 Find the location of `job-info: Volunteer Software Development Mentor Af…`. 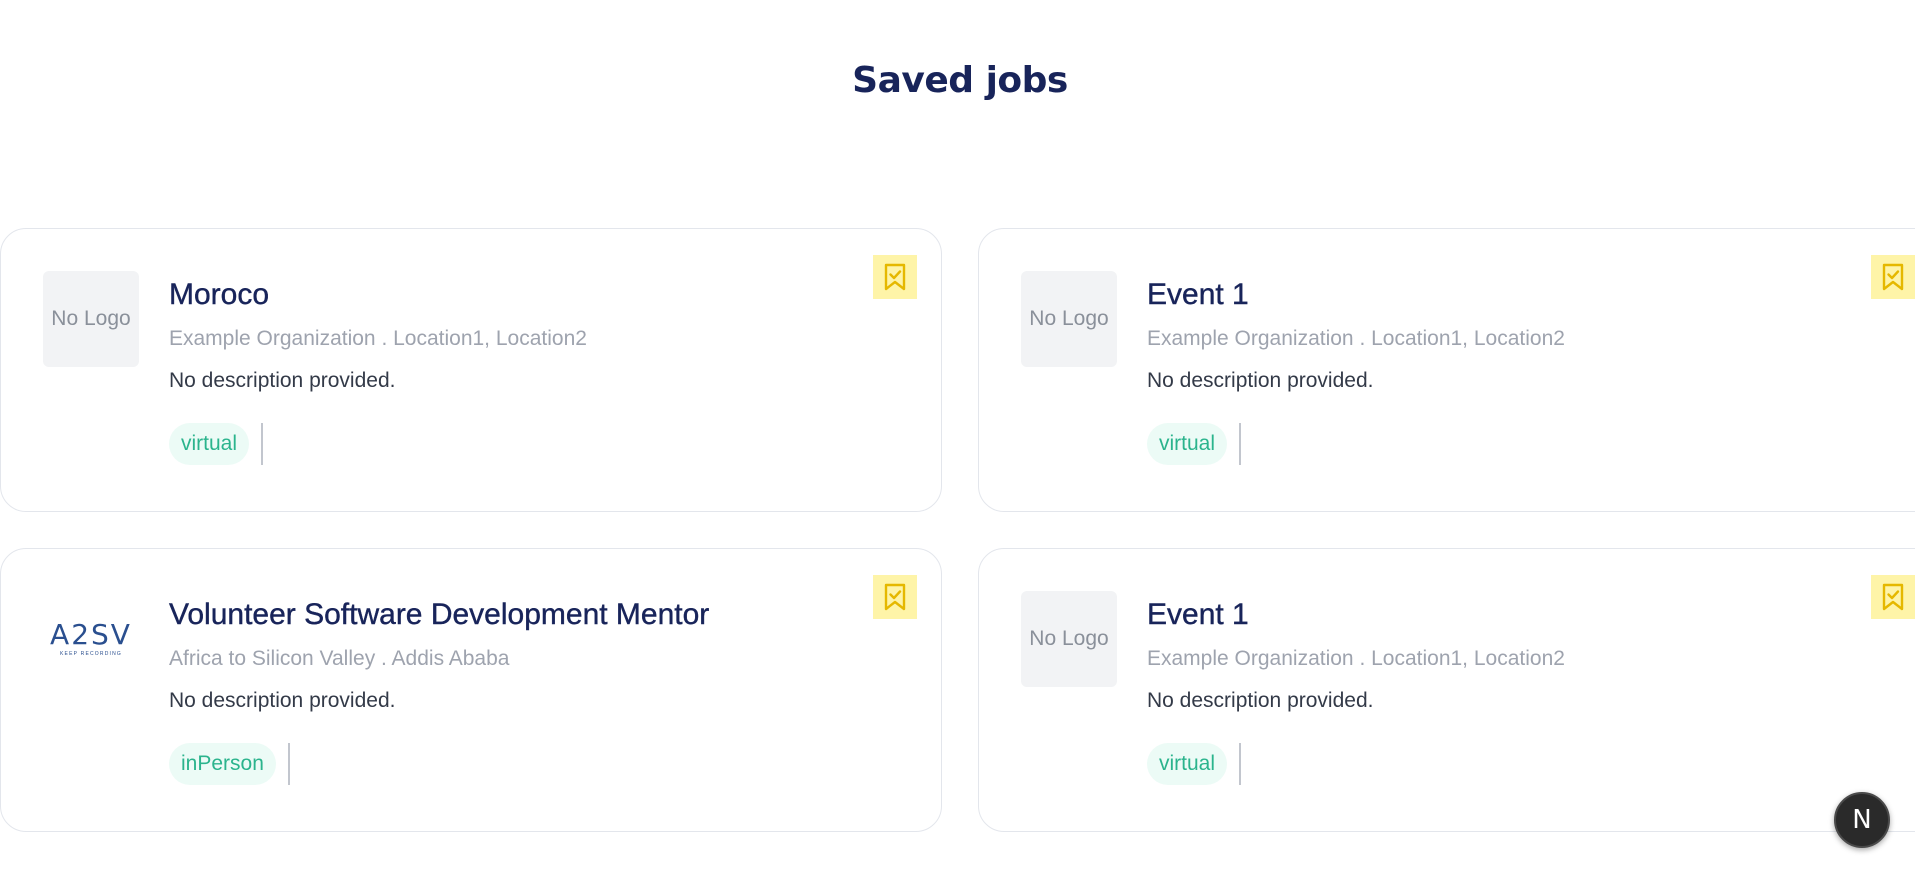

job-info: Volunteer Software Development Mentor Af… is located at coordinates (535, 691).